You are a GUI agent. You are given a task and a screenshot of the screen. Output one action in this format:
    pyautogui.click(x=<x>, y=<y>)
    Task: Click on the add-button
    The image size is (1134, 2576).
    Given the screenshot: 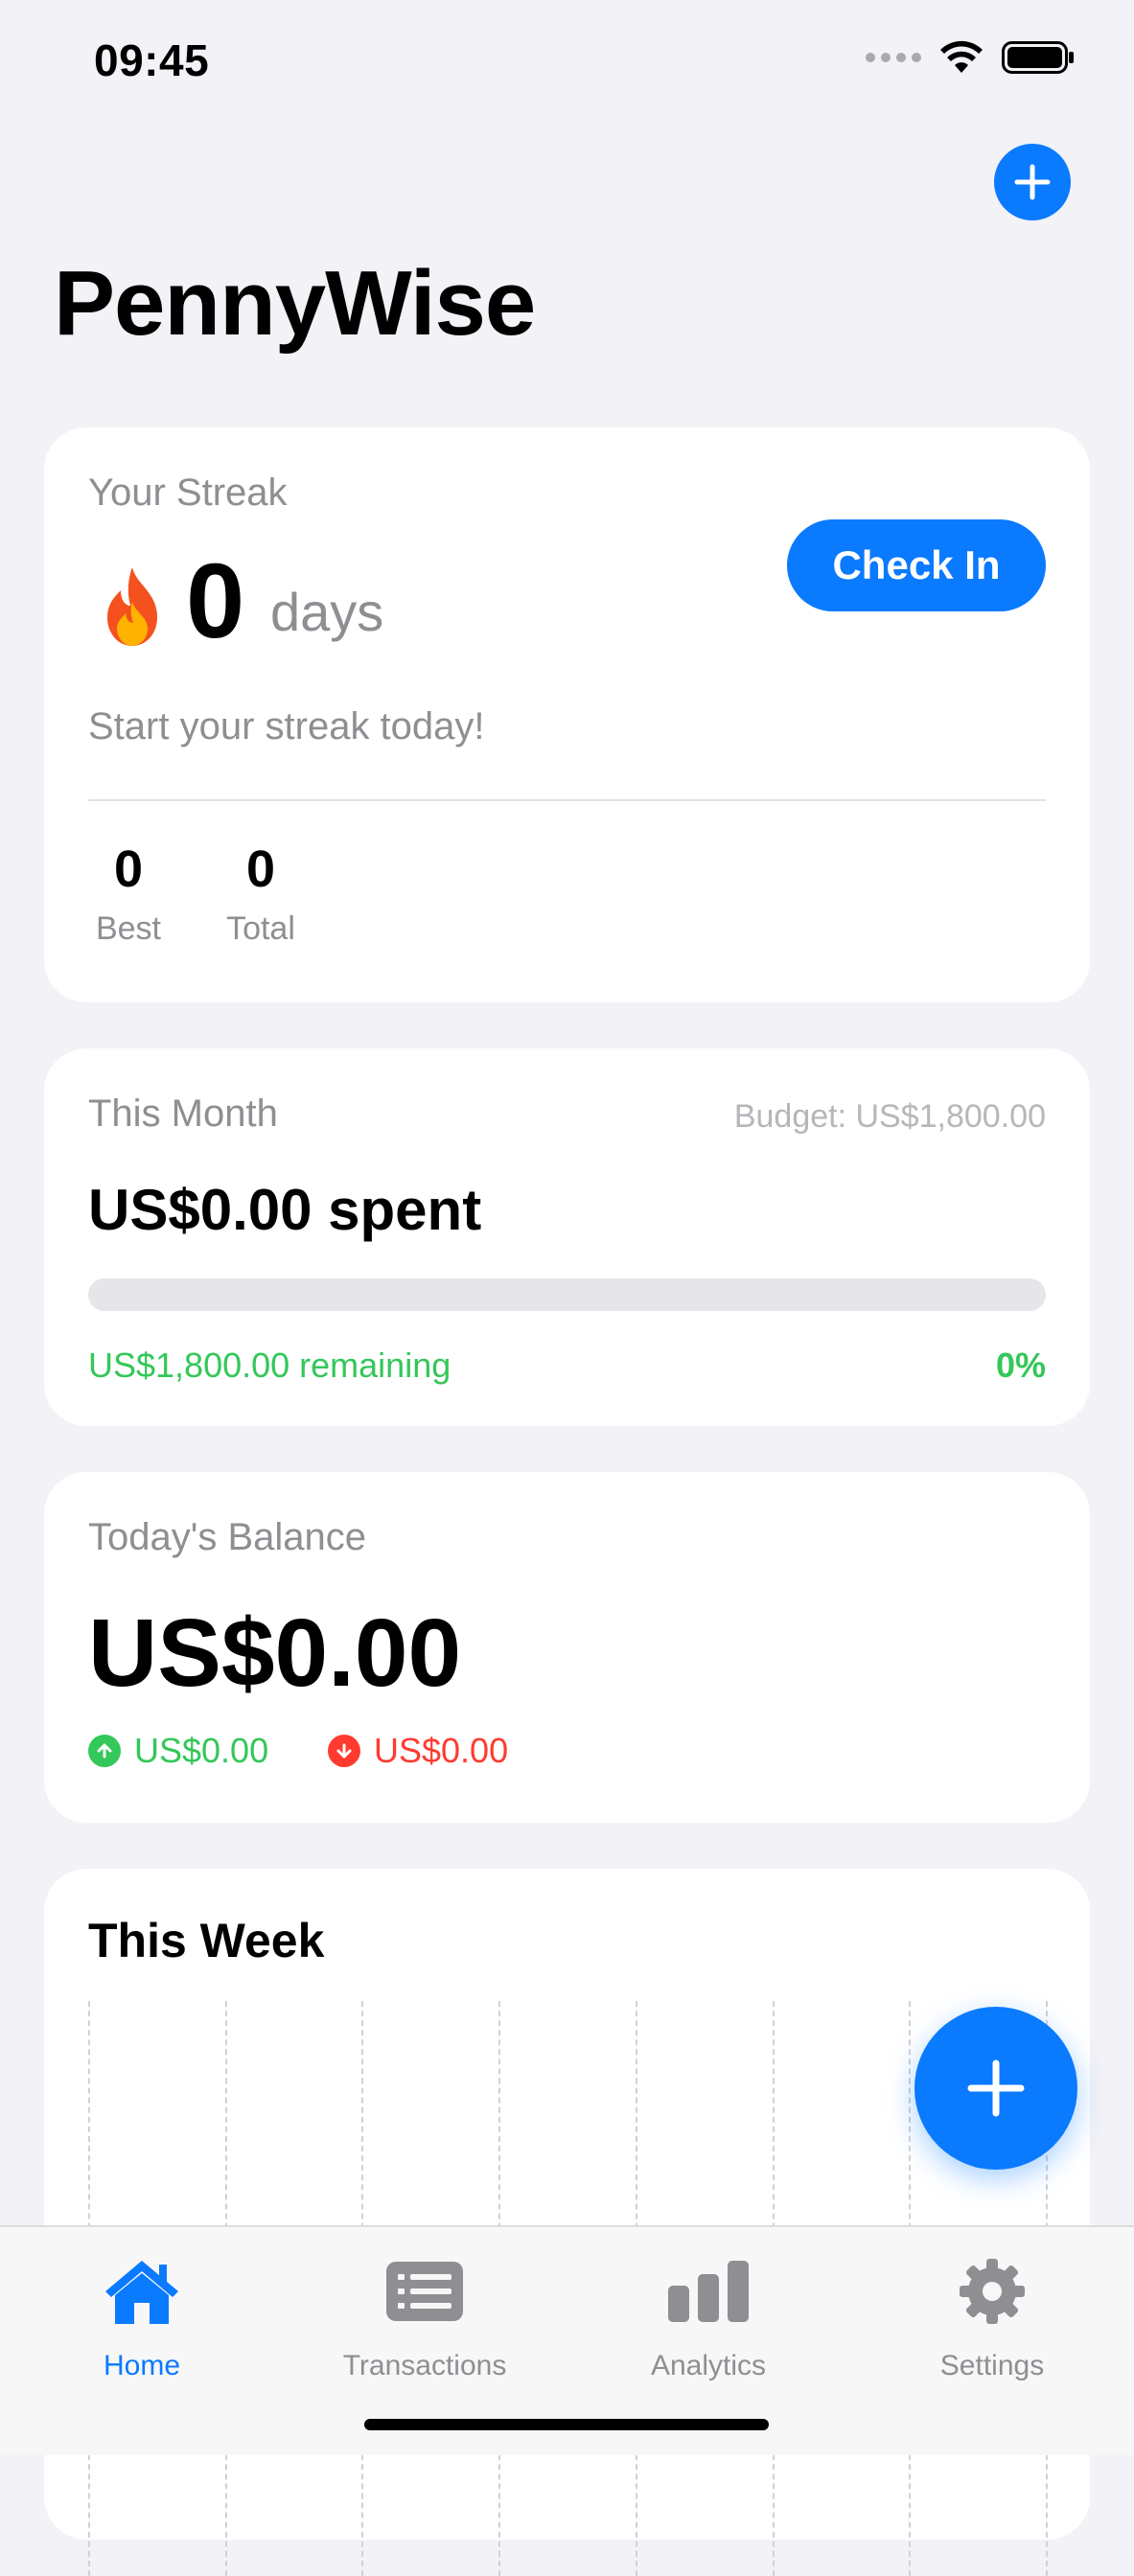 What is the action you would take?
    pyautogui.click(x=1032, y=182)
    